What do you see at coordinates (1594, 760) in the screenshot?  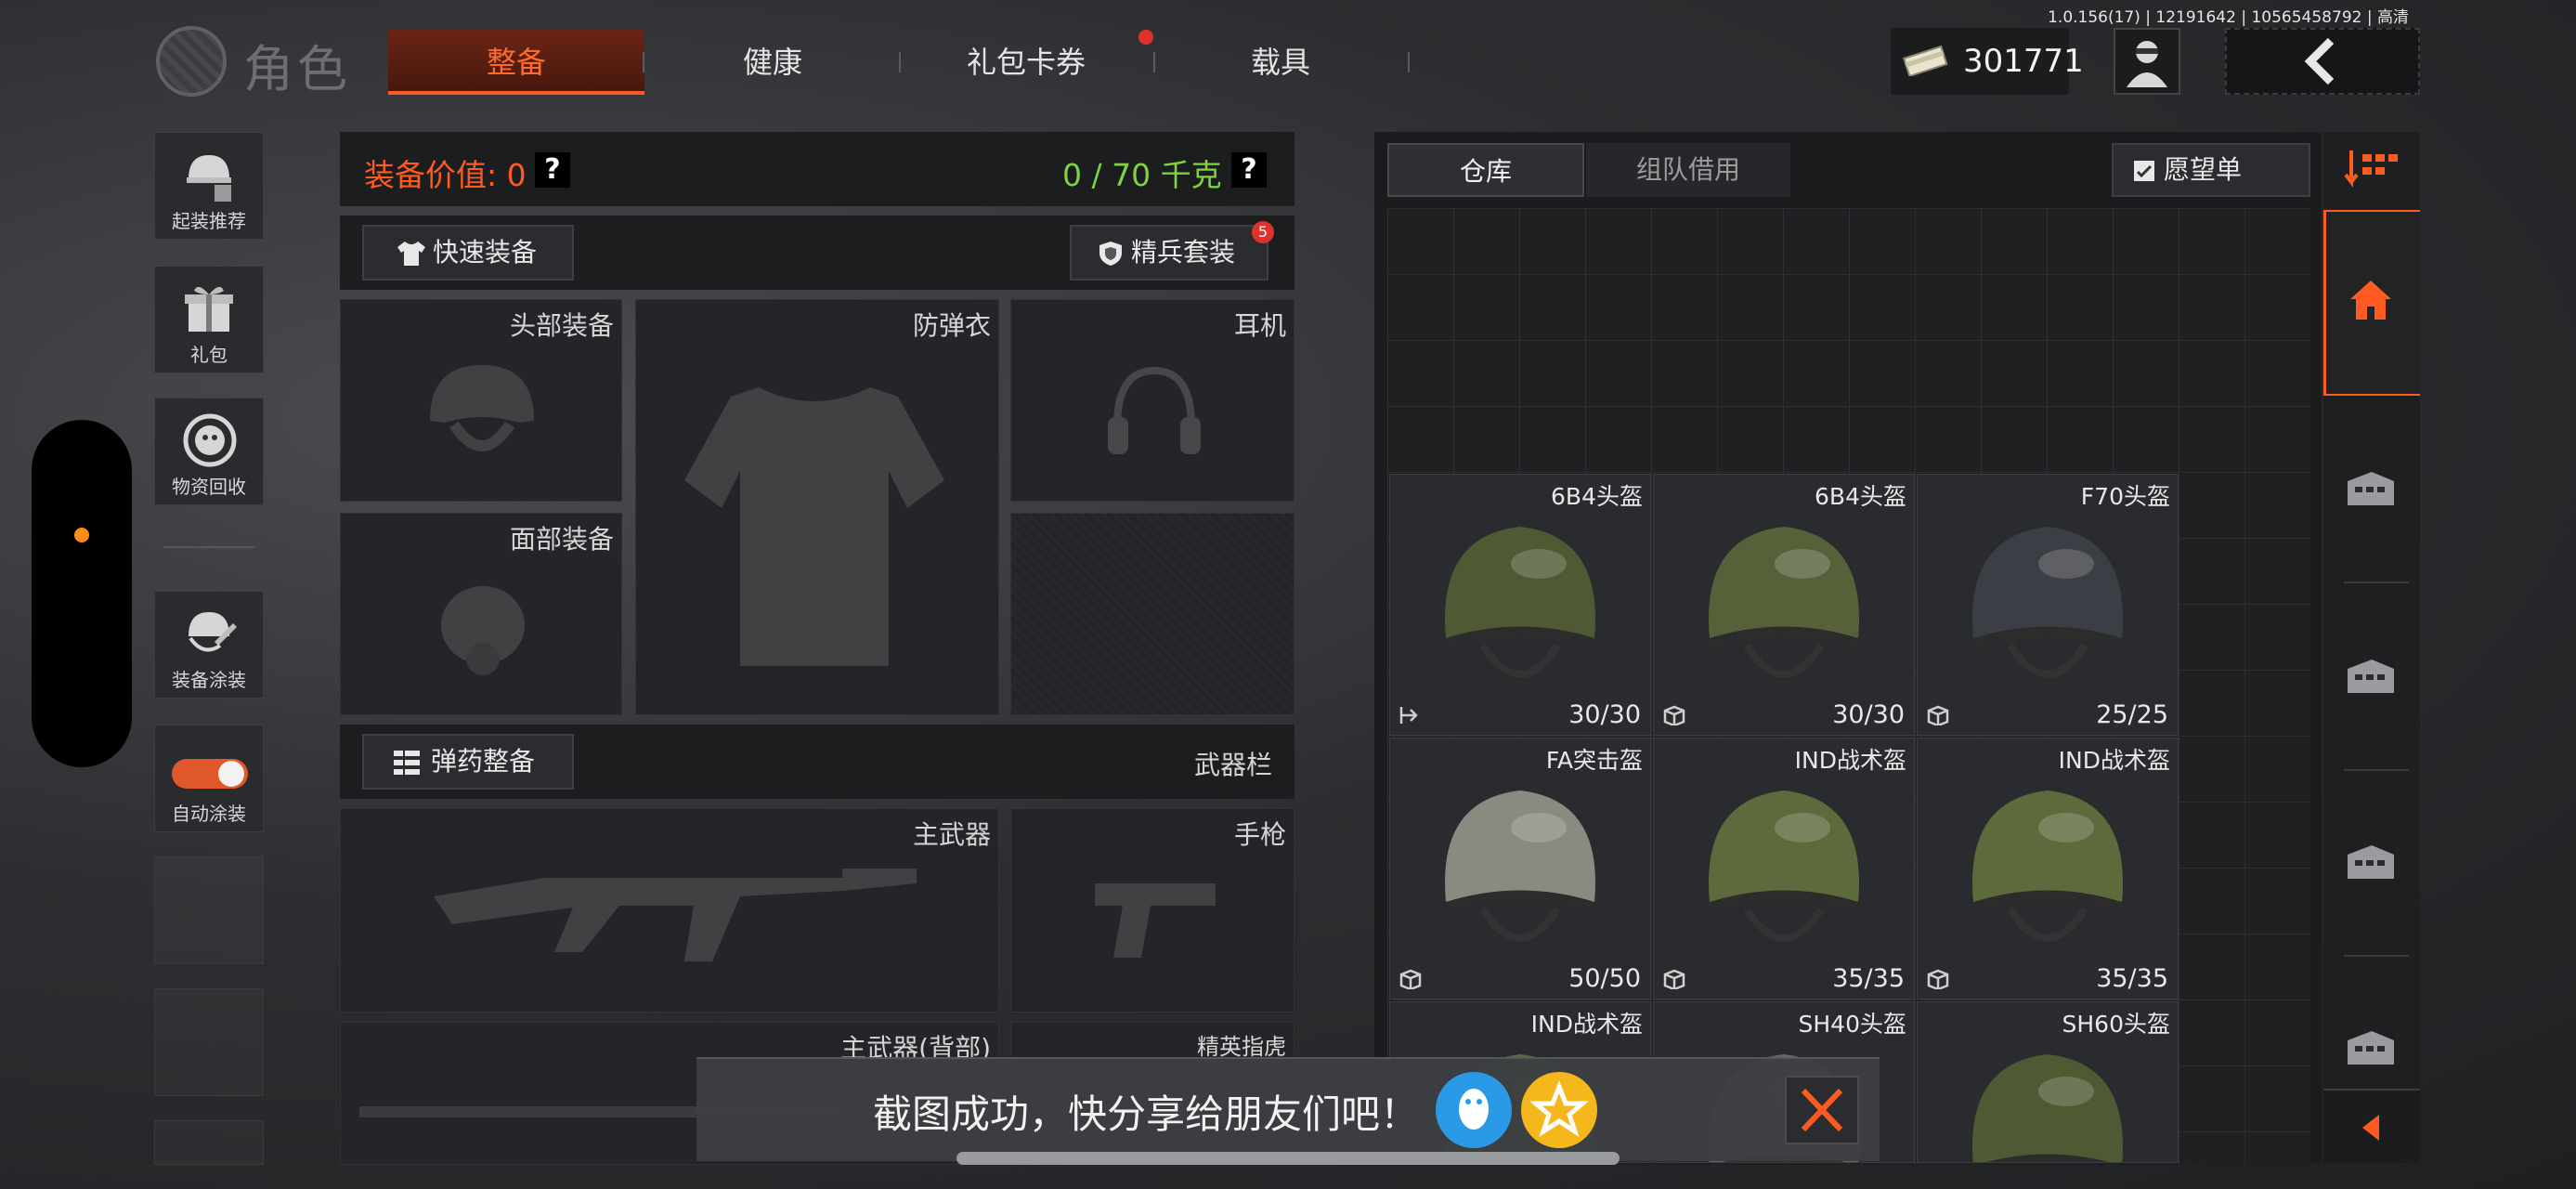 I see `item-name: FA突击盔` at bounding box center [1594, 760].